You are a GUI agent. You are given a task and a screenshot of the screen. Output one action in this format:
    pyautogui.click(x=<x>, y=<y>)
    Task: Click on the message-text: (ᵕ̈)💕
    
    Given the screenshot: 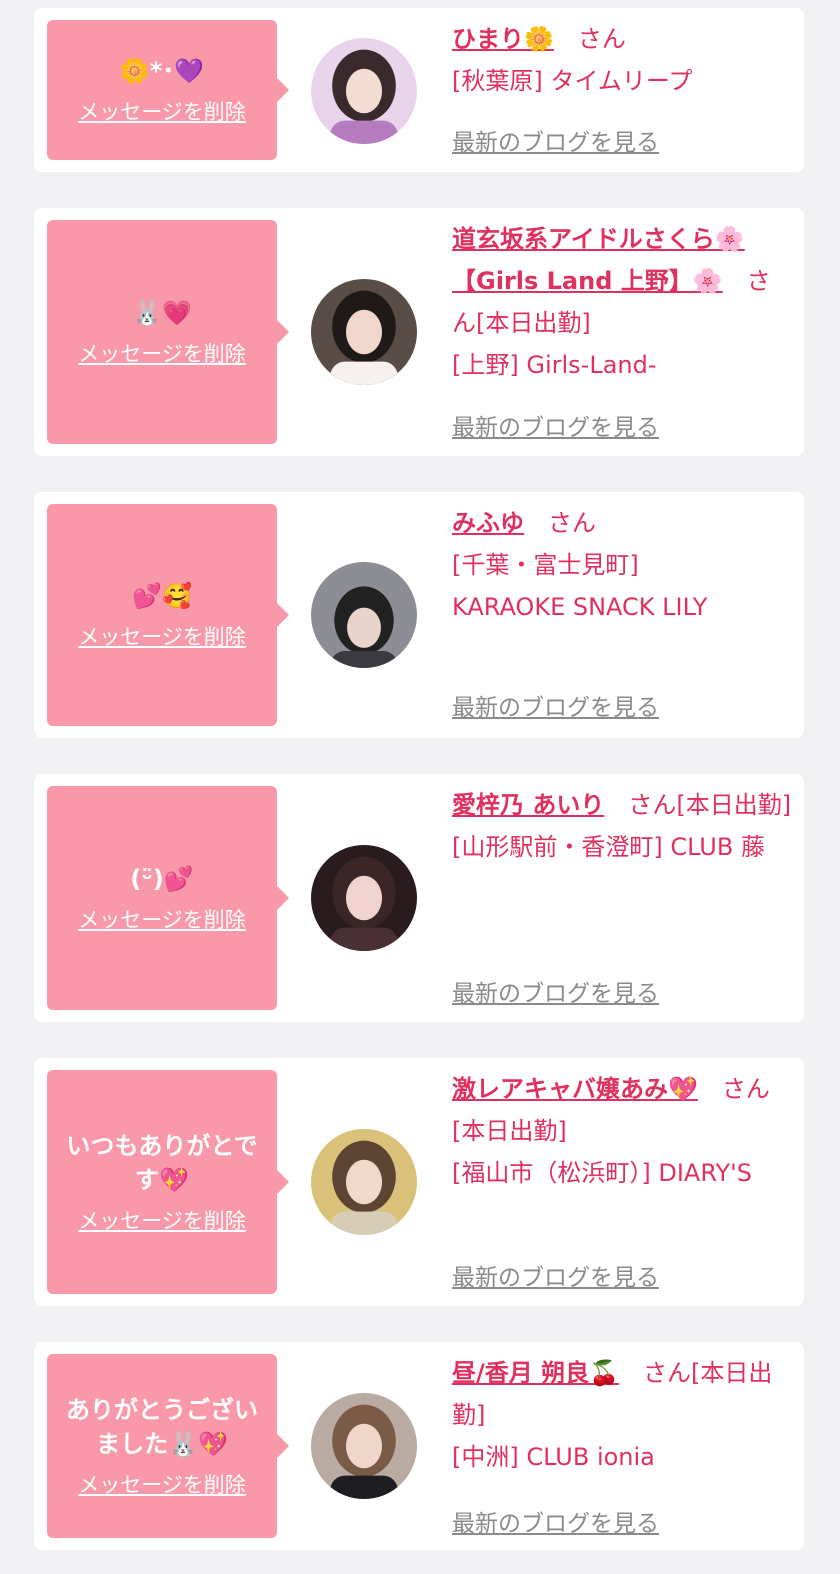 What is the action you would take?
    pyautogui.click(x=162, y=879)
    